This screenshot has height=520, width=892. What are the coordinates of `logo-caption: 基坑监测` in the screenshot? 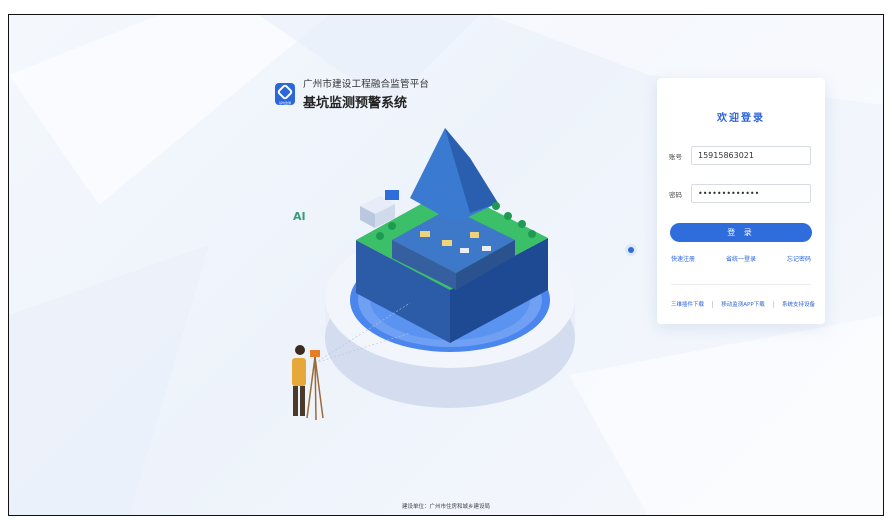 It's located at (284, 102).